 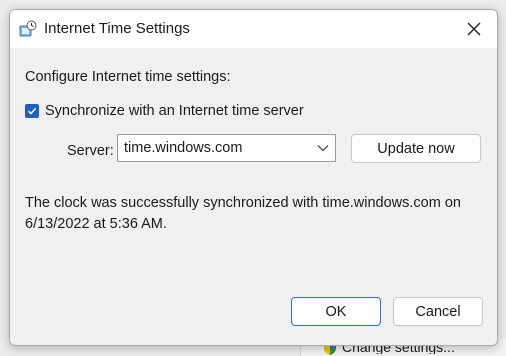 I want to click on close-icon, so click(x=474, y=29).